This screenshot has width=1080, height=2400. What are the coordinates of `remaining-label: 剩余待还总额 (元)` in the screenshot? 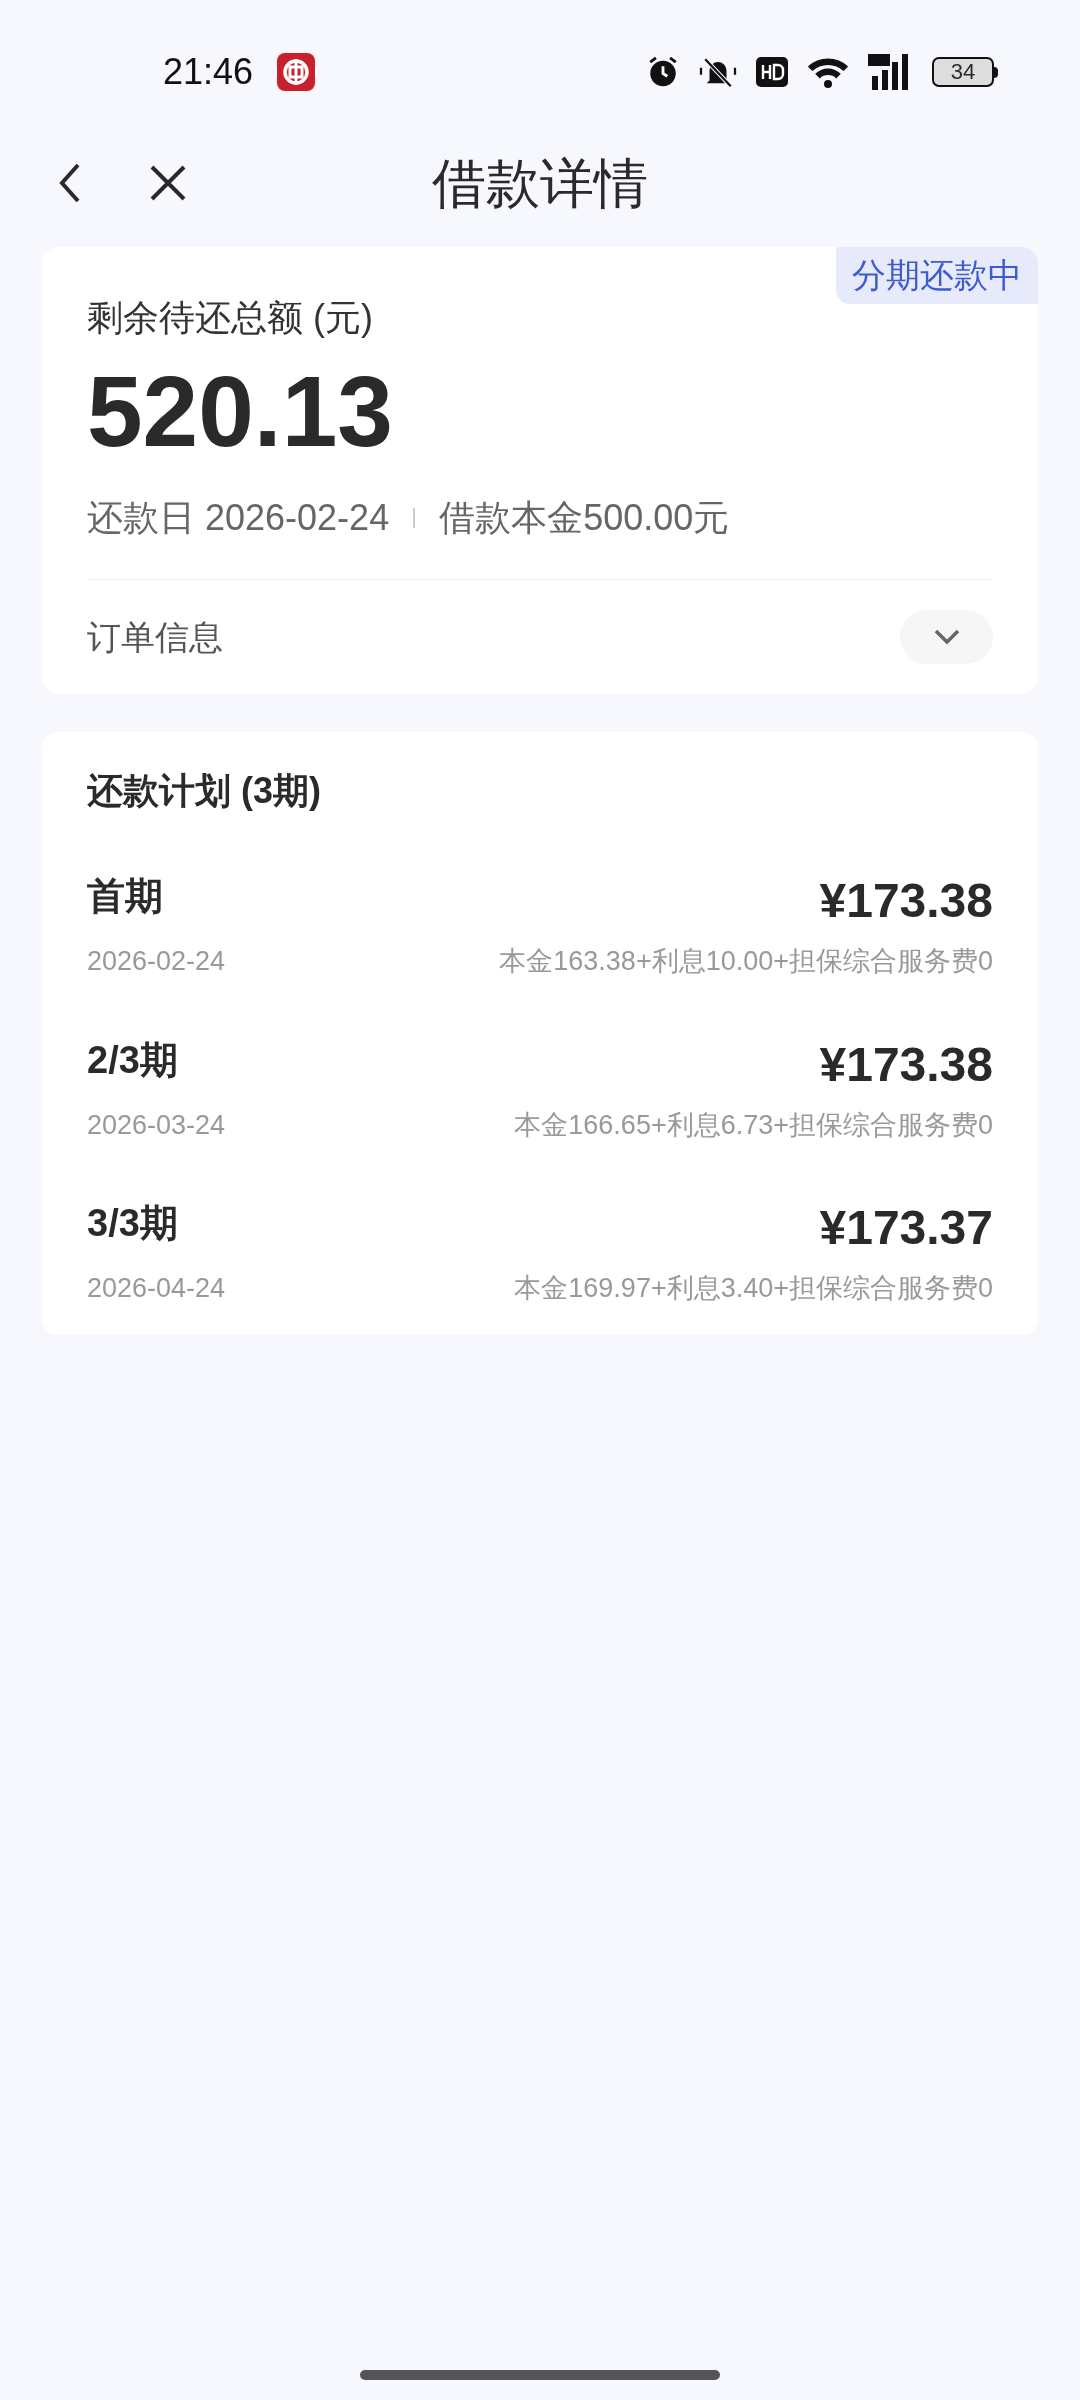 It's located at (230, 318).